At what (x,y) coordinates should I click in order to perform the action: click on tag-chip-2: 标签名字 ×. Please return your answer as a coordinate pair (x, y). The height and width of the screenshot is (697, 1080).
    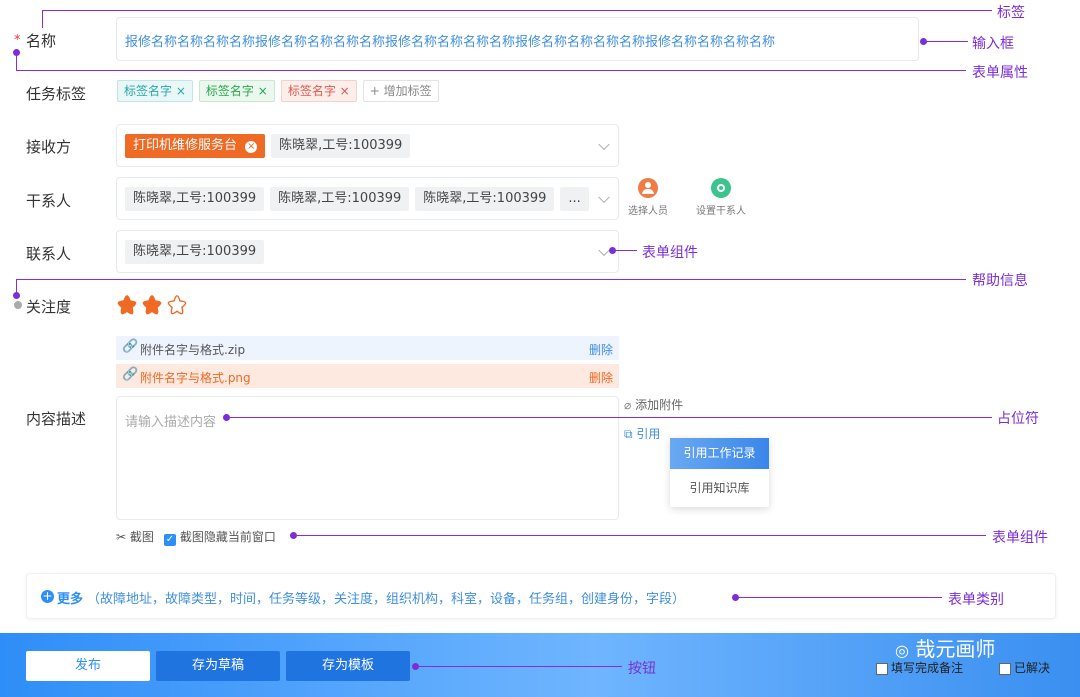
    Looking at the image, I should click on (236, 91).